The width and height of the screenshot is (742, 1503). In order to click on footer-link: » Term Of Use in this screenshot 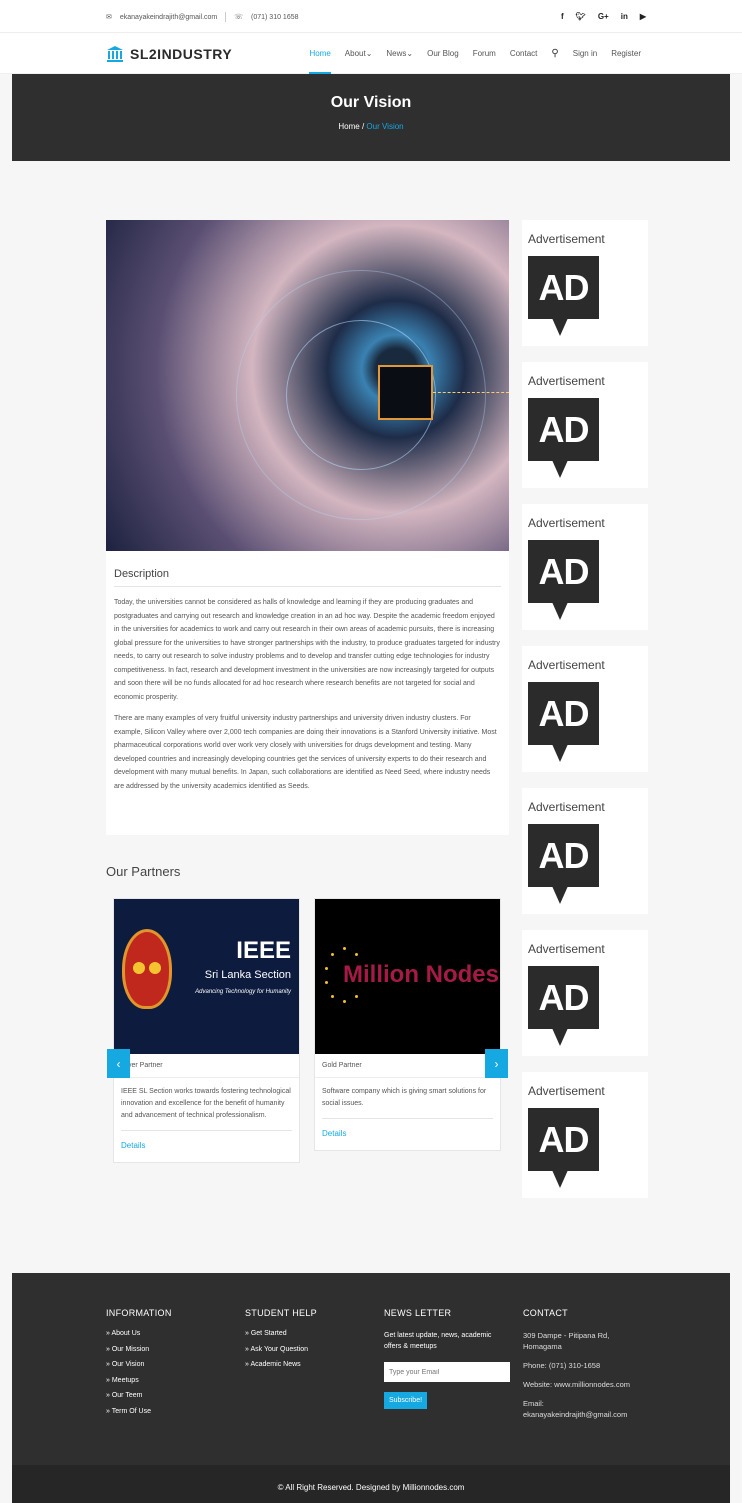, I will do `click(139, 1411)`.